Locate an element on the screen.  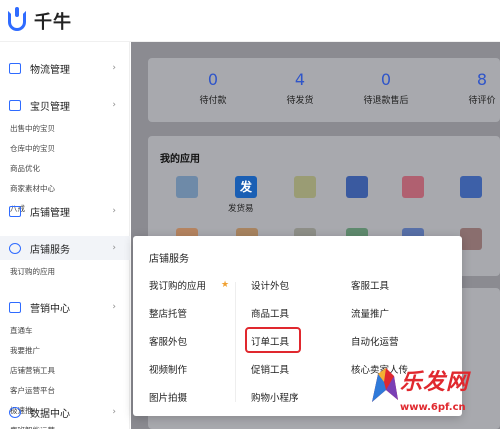
sidebar-subitem: 商品优化 is located at coordinates (41, 169).